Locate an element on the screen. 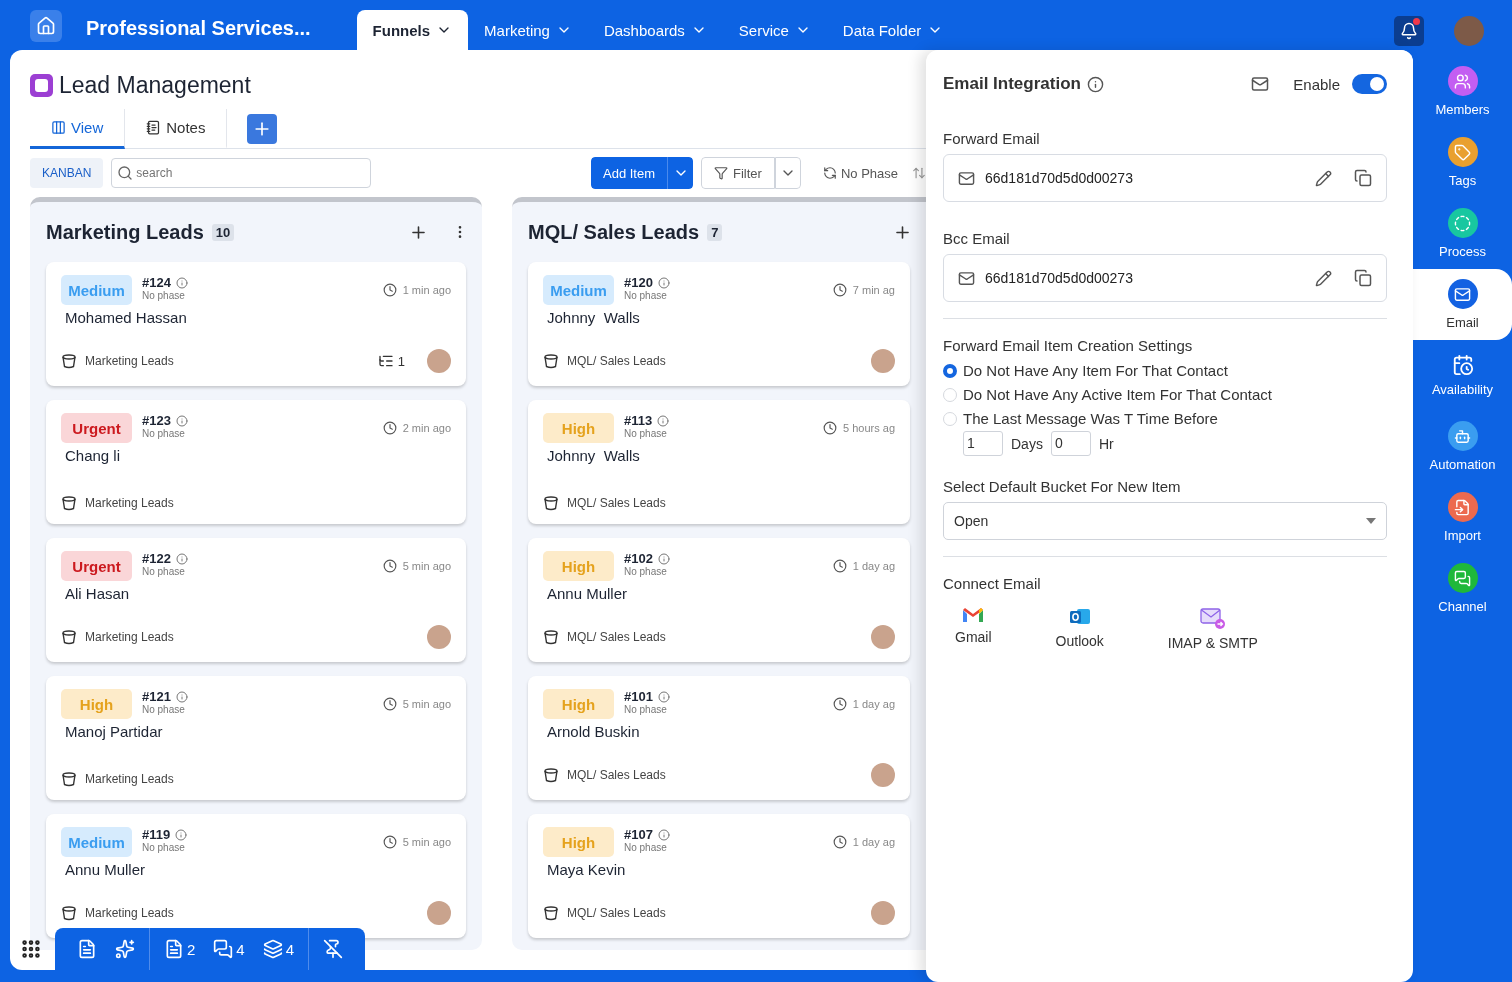 The image size is (1512, 982). lead-name: Chang li is located at coordinates (93, 455).